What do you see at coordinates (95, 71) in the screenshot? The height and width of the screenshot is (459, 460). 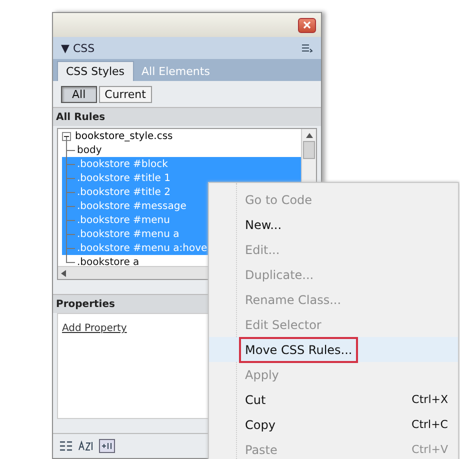 I see `panel-tab: CSS Styles` at bounding box center [95, 71].